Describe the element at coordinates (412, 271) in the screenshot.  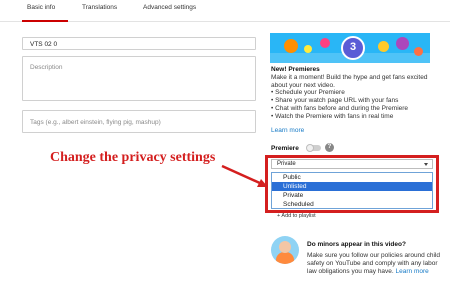
I see `minors-learn-more-link: Learn more` at that location.